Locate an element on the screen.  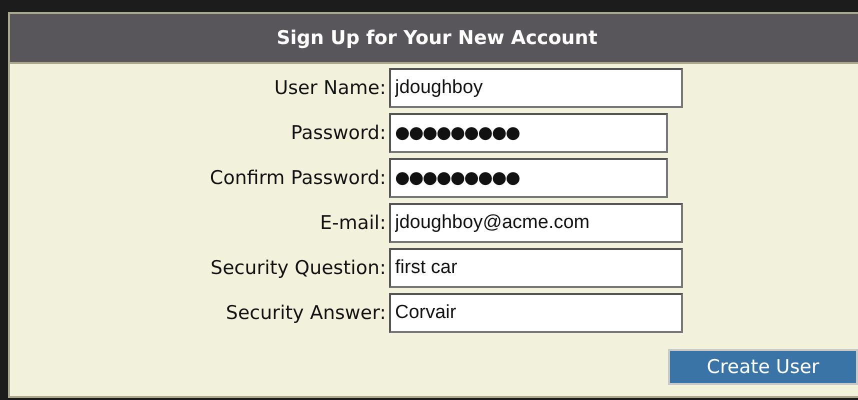
field-label: Security Question: is located at coordinates (298, 268).